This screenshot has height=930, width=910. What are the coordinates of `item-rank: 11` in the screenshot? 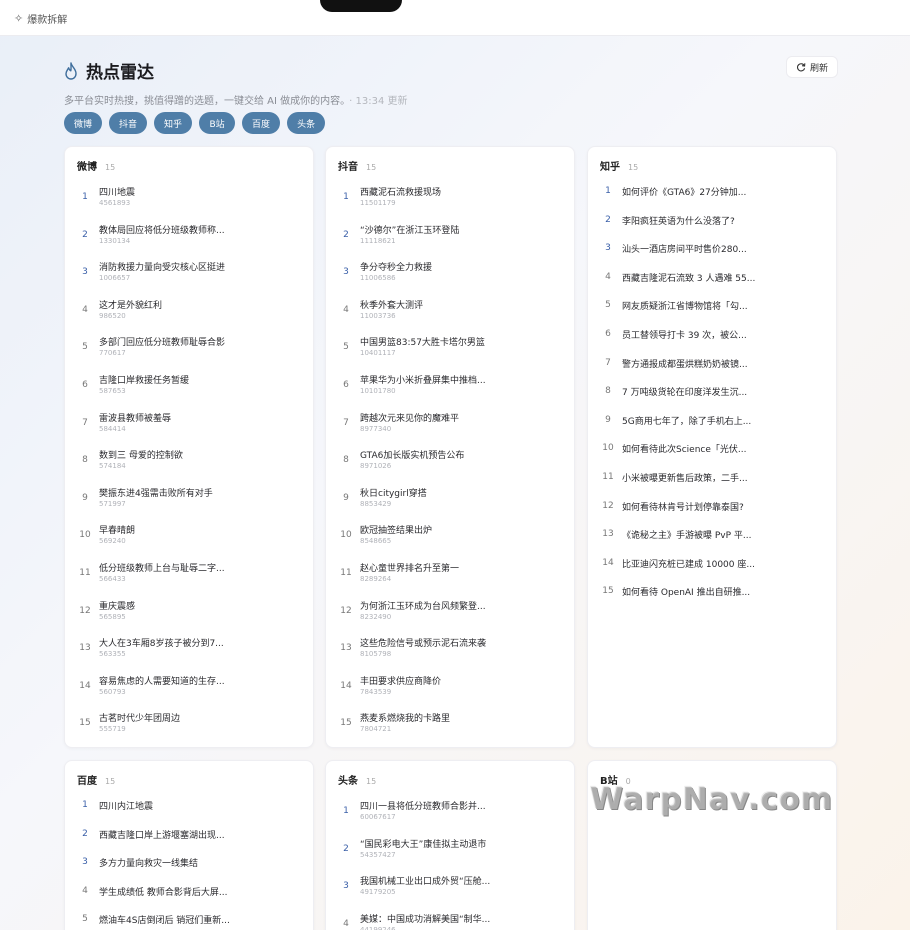 It's located at (608, 477).